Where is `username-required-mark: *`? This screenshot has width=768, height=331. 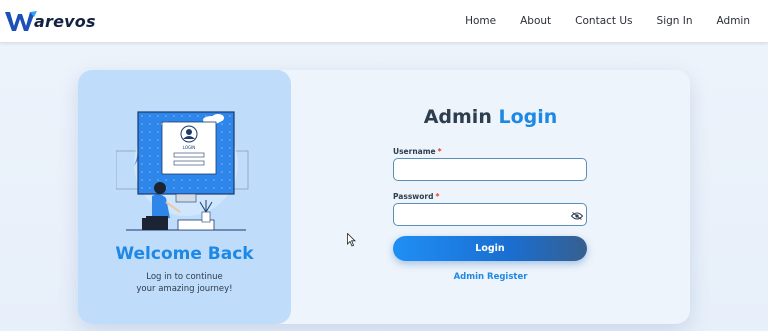
username-required-mark: * is located at coordinates (439, 151).